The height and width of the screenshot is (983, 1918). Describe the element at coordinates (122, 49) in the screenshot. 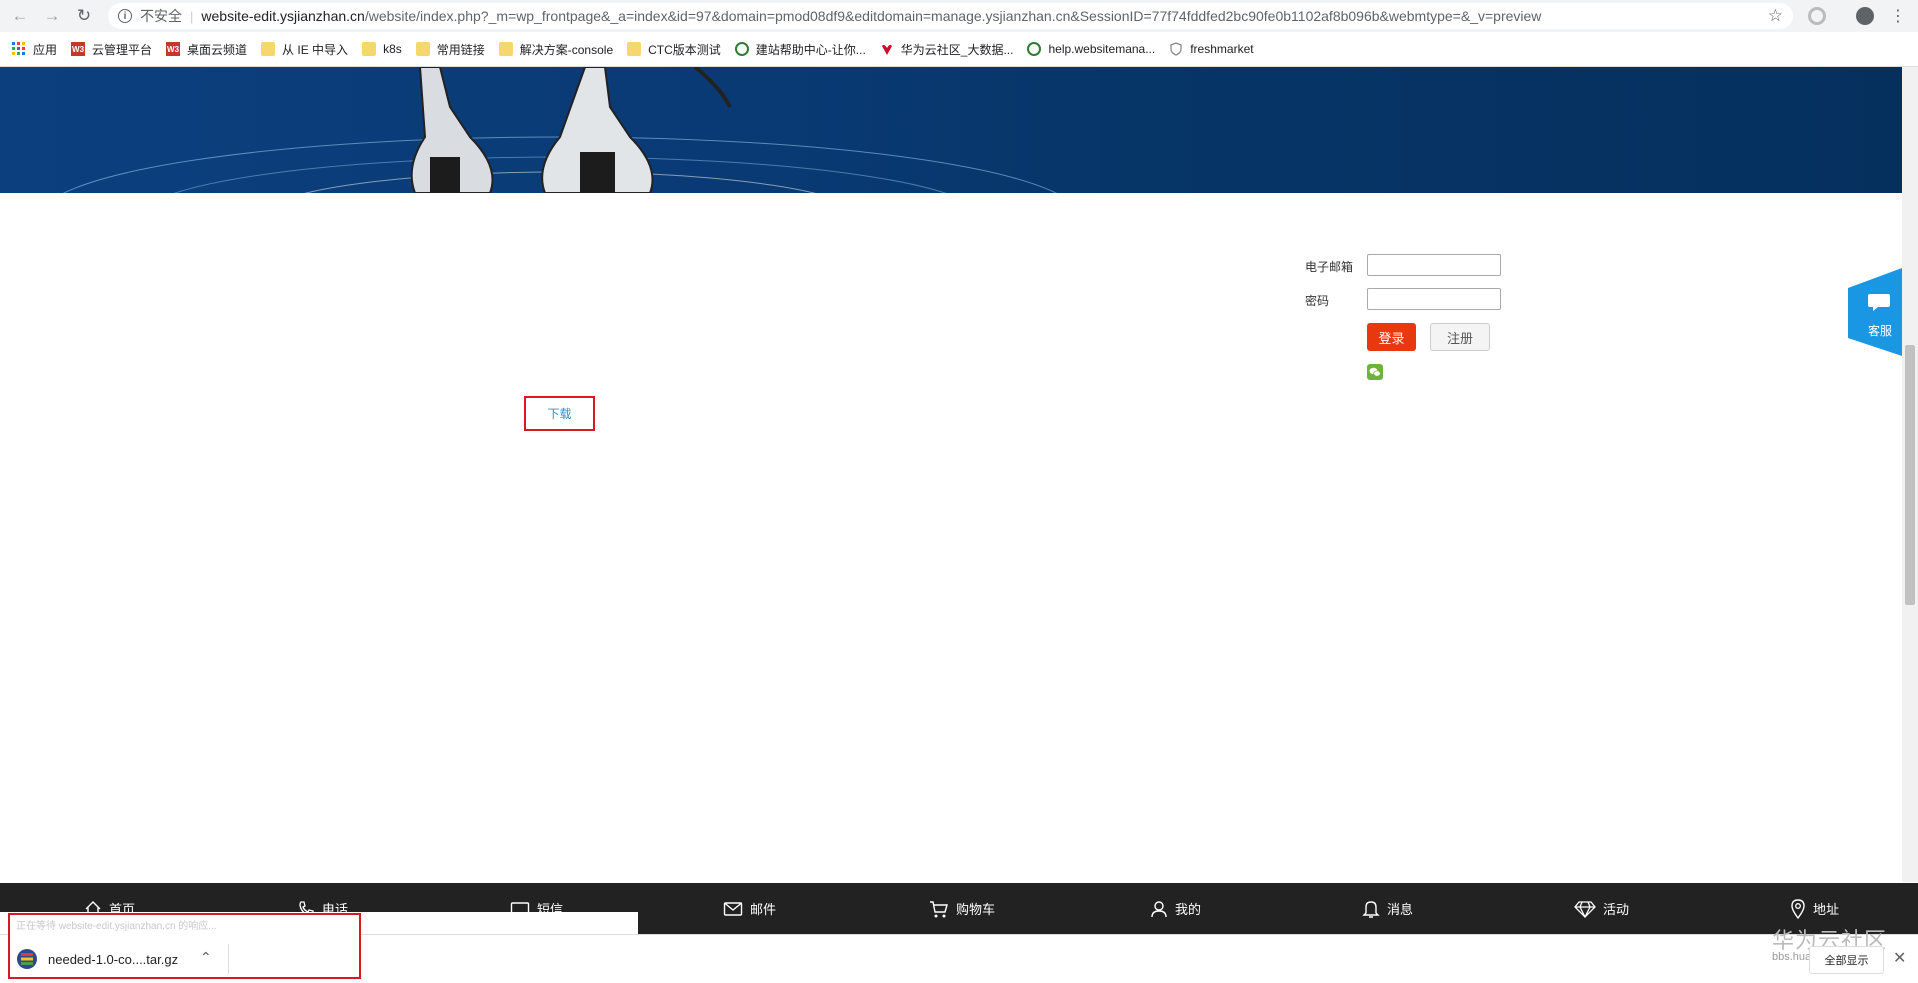

I see `bookmark-label: 云管理平台` at that location.